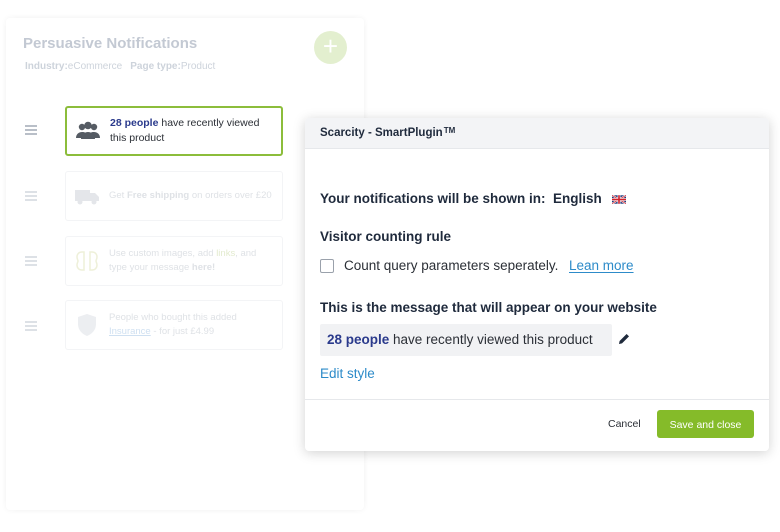 The height and width of the screenshot is (532, 780). Describe the element at coordinates (537, 425) in the screenshot. I see `modal-footer: Cancel Save and close` at that location.